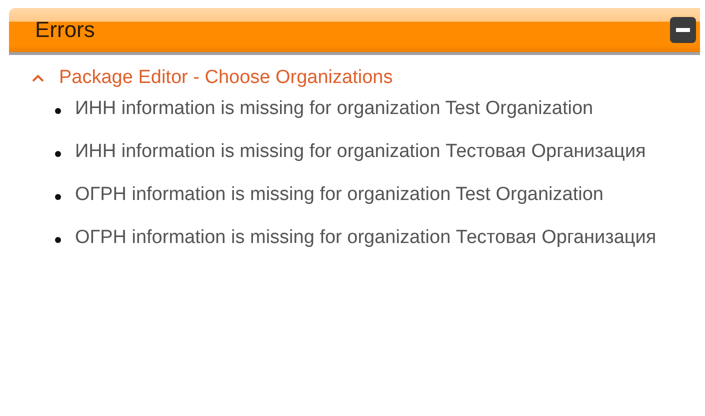  I want to click on group-title: Package Editor - Choose Organizations, so click(226, 78).